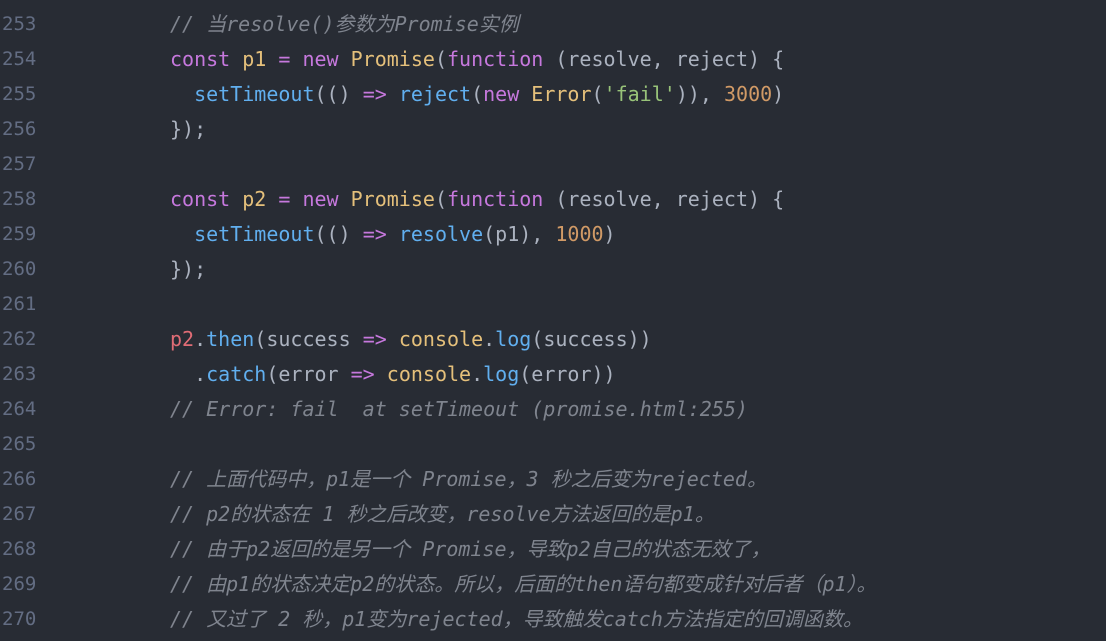 The image size is (1106, 641). What do you see at coordinates (579, 234) in the screenshot?
I see `code-token: 1000` at bounding box center [579, 234].